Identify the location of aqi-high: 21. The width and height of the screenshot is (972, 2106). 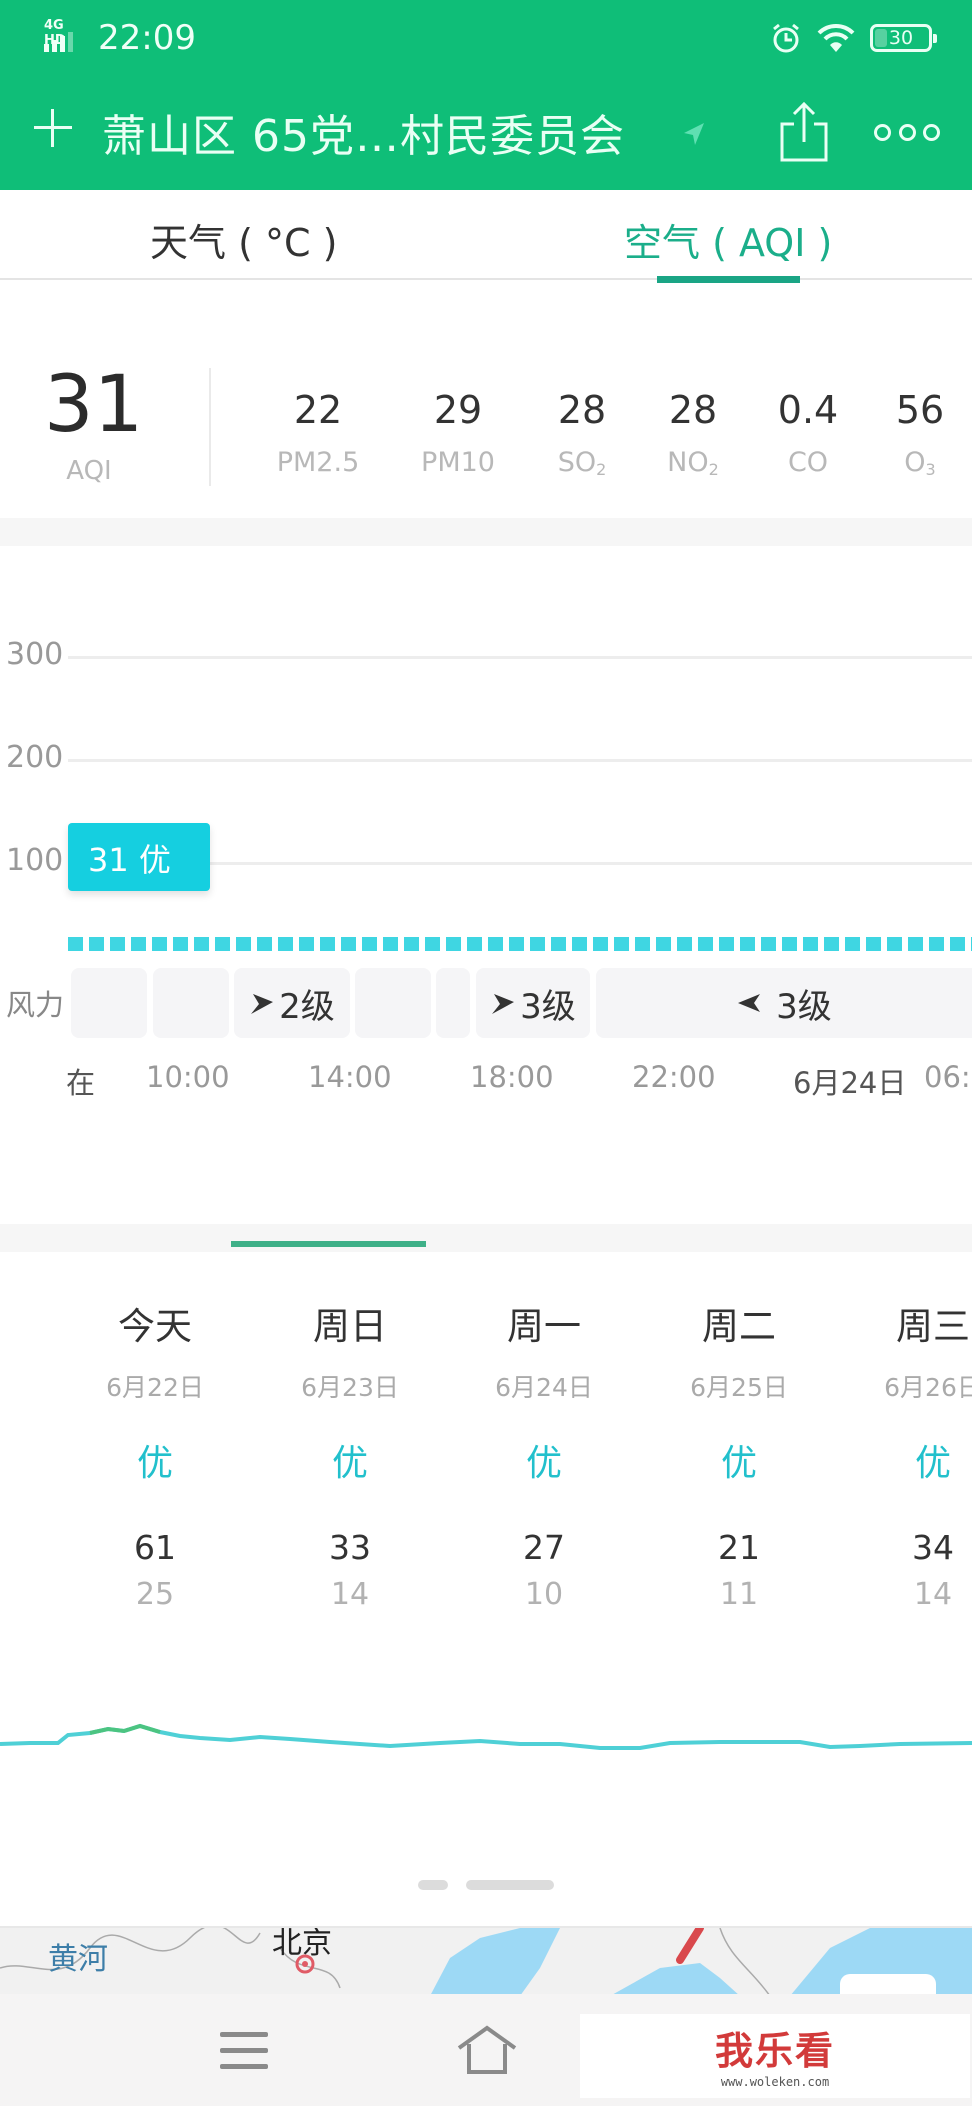
(739, 1547).